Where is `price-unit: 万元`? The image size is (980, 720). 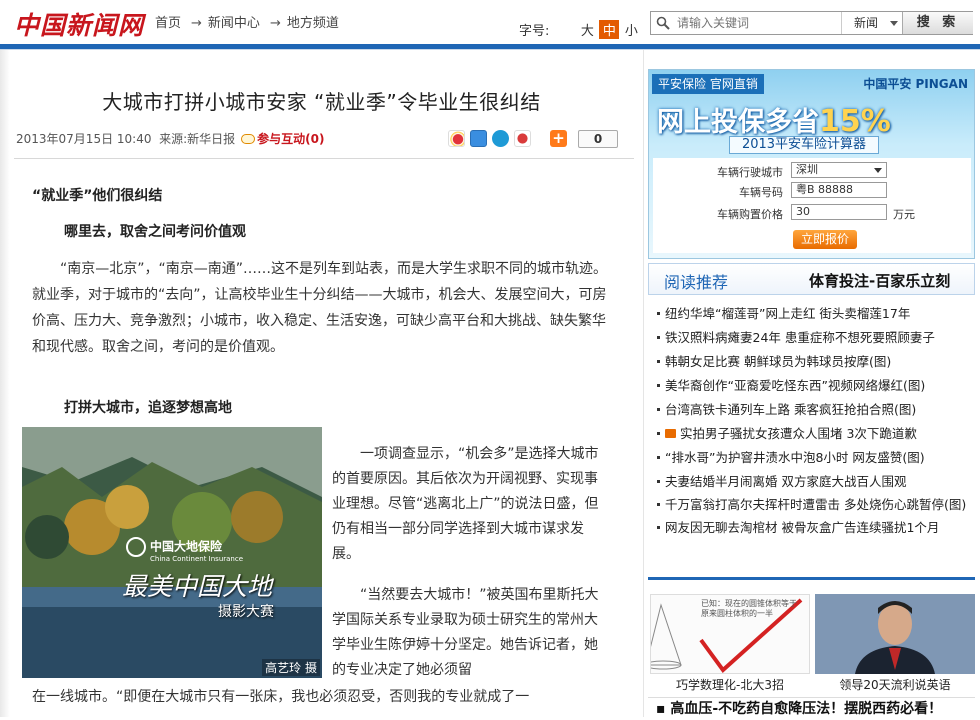 price-unit: 万元 is located at coordinates (904, 214).